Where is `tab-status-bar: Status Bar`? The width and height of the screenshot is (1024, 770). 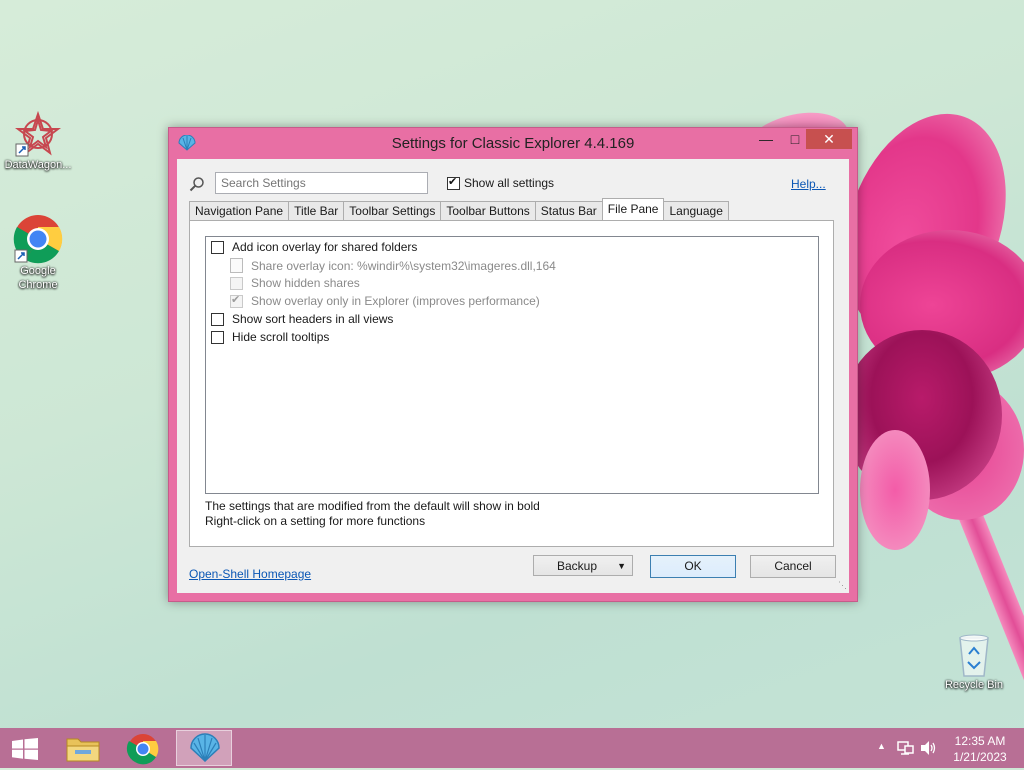
tab-status-bar: Status Bar is located at coordinates (568, 210).